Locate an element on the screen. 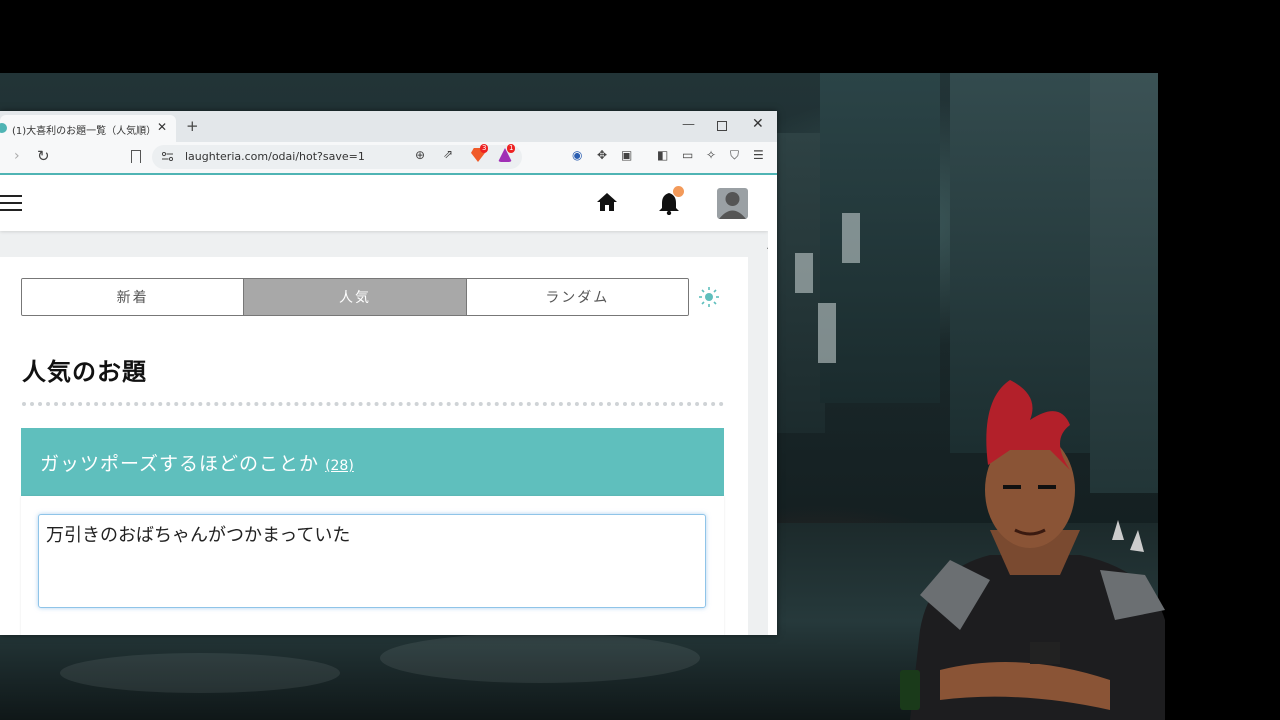  vpn-shield-icon: ⛉ is located at coordinates (734, 155).